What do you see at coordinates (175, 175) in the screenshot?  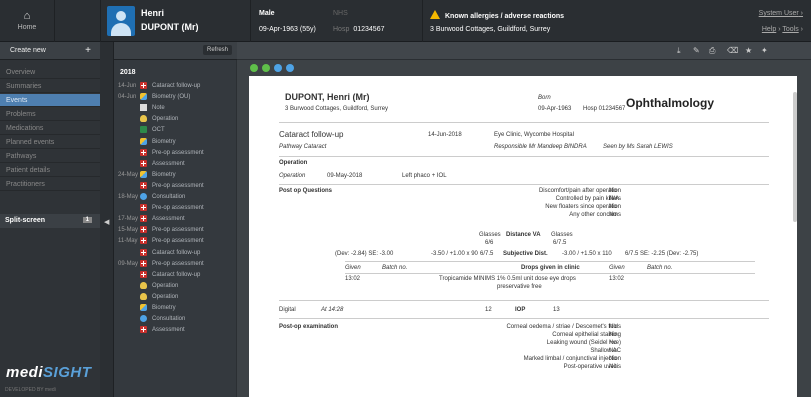 I see `event-item: 24-May Biometry` at bounding box center [175, 175].